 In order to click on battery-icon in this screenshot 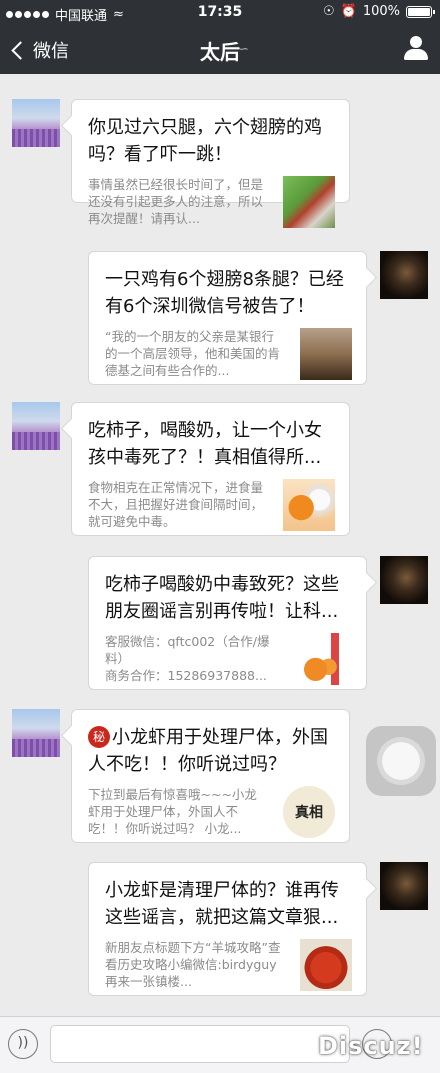, I will do `click(420, 11)`.